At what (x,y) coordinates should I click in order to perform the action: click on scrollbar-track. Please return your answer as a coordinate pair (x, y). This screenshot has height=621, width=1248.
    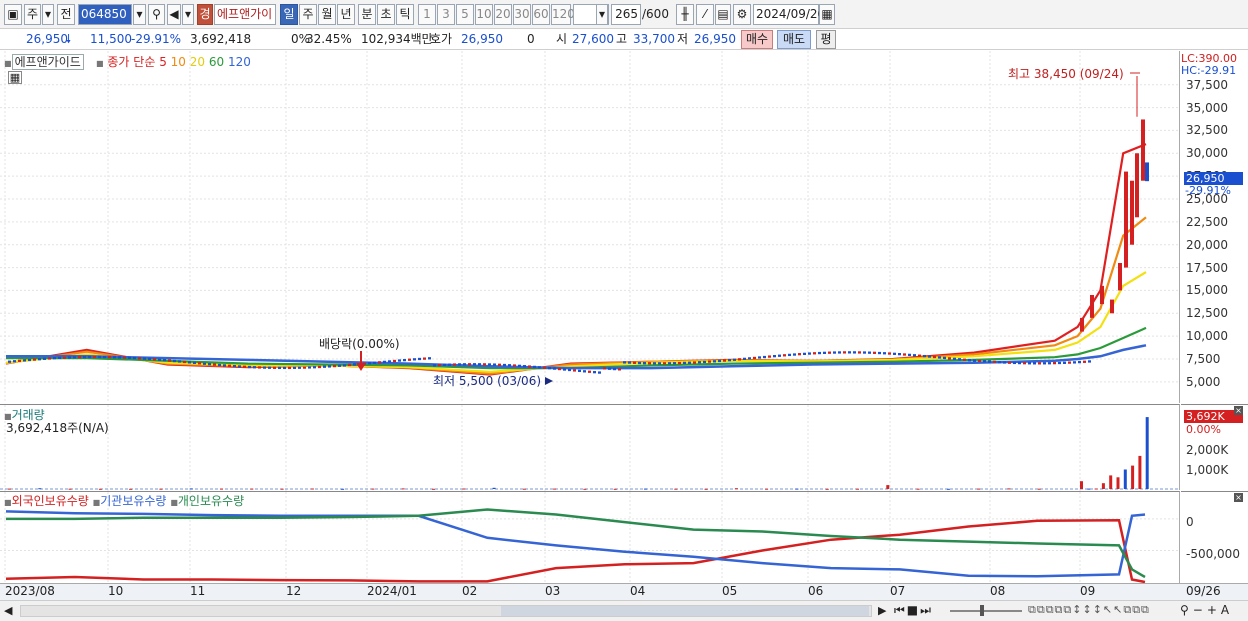
    Looking at the image, I should click on (446, 611).